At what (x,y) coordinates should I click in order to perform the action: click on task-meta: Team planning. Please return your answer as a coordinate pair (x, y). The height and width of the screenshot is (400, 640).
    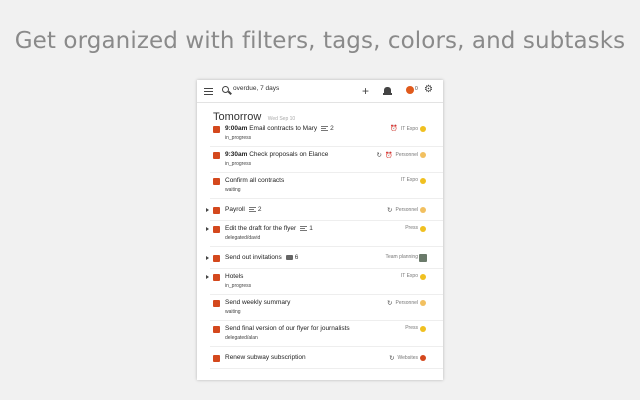
    Looking at the image, I should click on (401, 257).